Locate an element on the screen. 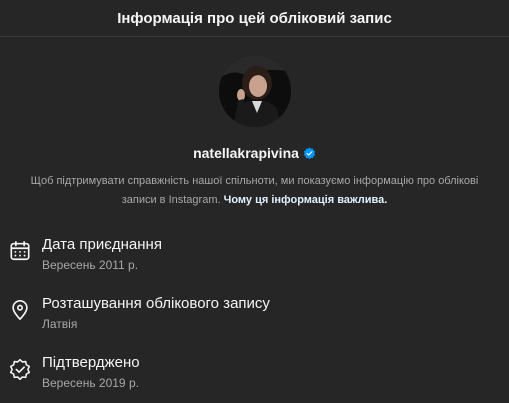  location-pin-icon is located at coordinates (20, 310).